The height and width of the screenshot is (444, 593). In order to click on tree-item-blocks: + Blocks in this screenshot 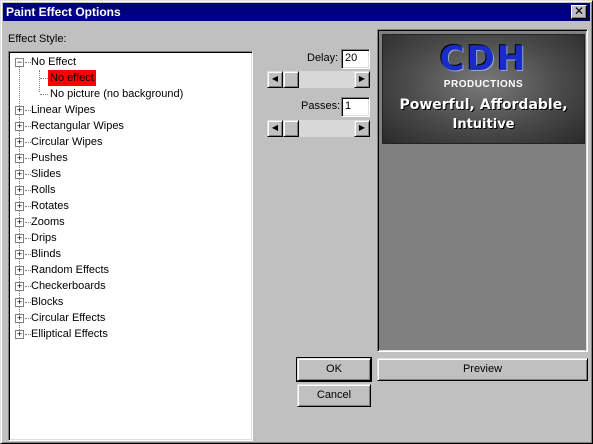, I will do `click(129, 302)`.